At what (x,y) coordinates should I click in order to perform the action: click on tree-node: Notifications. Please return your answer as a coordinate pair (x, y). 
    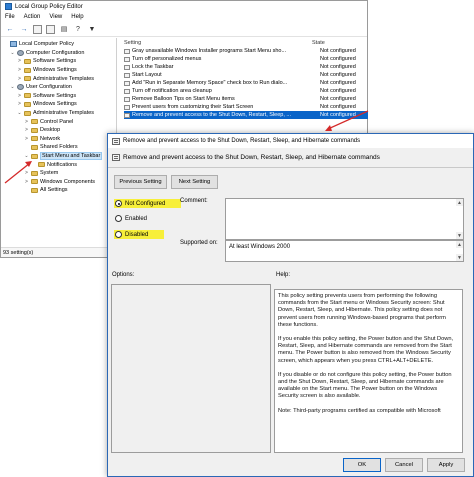
    Looking at the image, I should click on (59, 164).